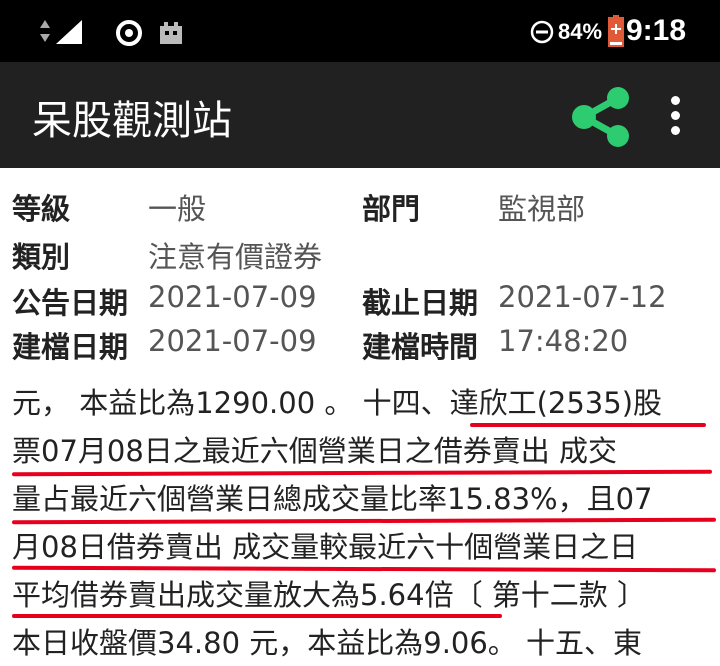  I want to click on app-notification-icon, so click(171, 33).